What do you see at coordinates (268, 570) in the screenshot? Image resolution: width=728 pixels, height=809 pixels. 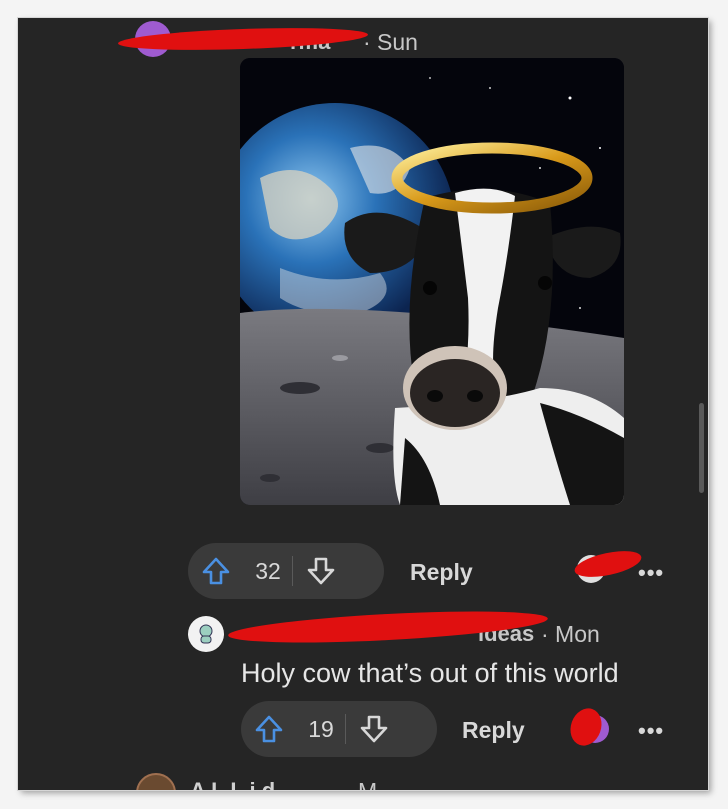 I see `post-upvote-count: 32` at bounding box center [268, 570].